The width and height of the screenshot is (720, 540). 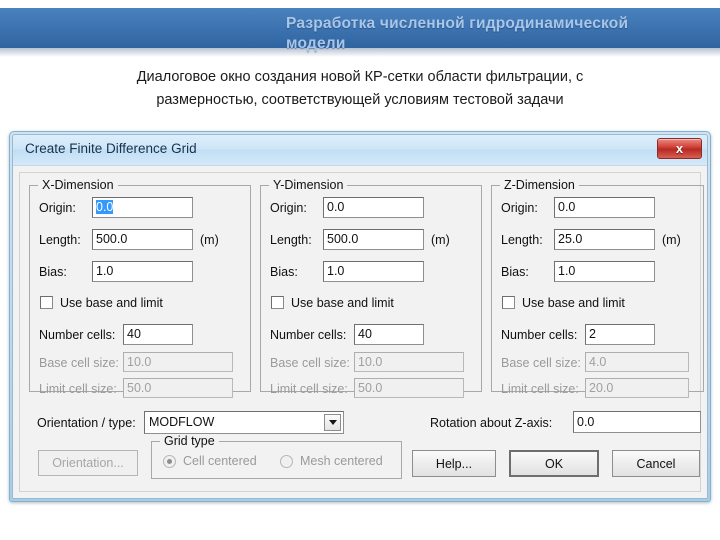 What do you see at coordinates (142, 271) in the screenshot?
I see `x-bias-input: 1.0` at bounding box center [142, 271].